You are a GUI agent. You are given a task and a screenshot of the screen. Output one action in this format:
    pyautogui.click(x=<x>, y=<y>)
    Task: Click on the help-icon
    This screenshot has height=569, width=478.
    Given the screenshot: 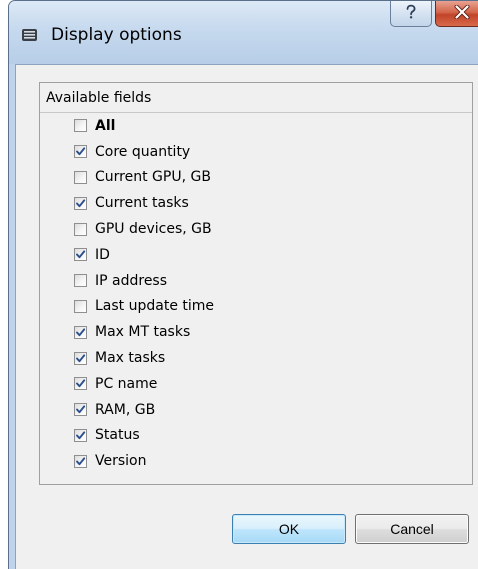 What is the action you would take?
    pyautogui.click(x=411, y=14)
    